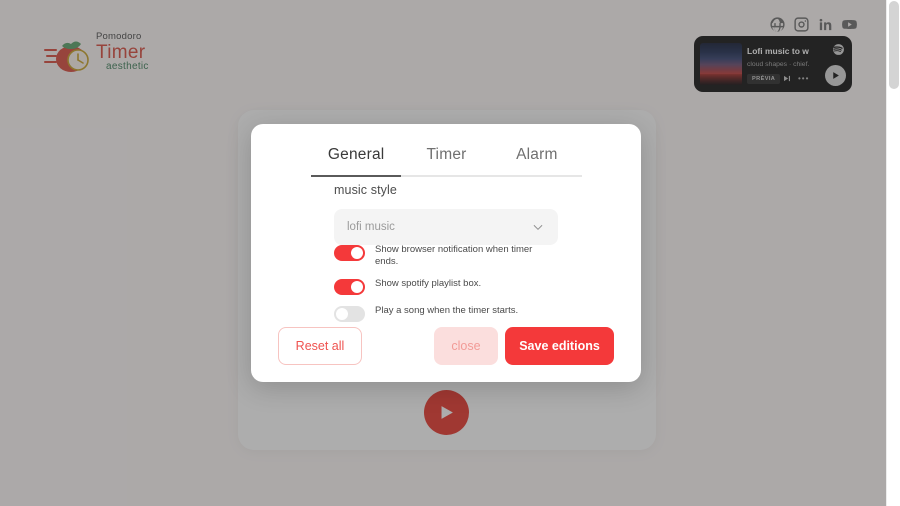 Image resolution: width=900 pixels, height=506 pixels. What do you see at coordinates (537, 160) in the screenshot?
I see `tab-alarm: Alarm` at bounding box center [537, 160].